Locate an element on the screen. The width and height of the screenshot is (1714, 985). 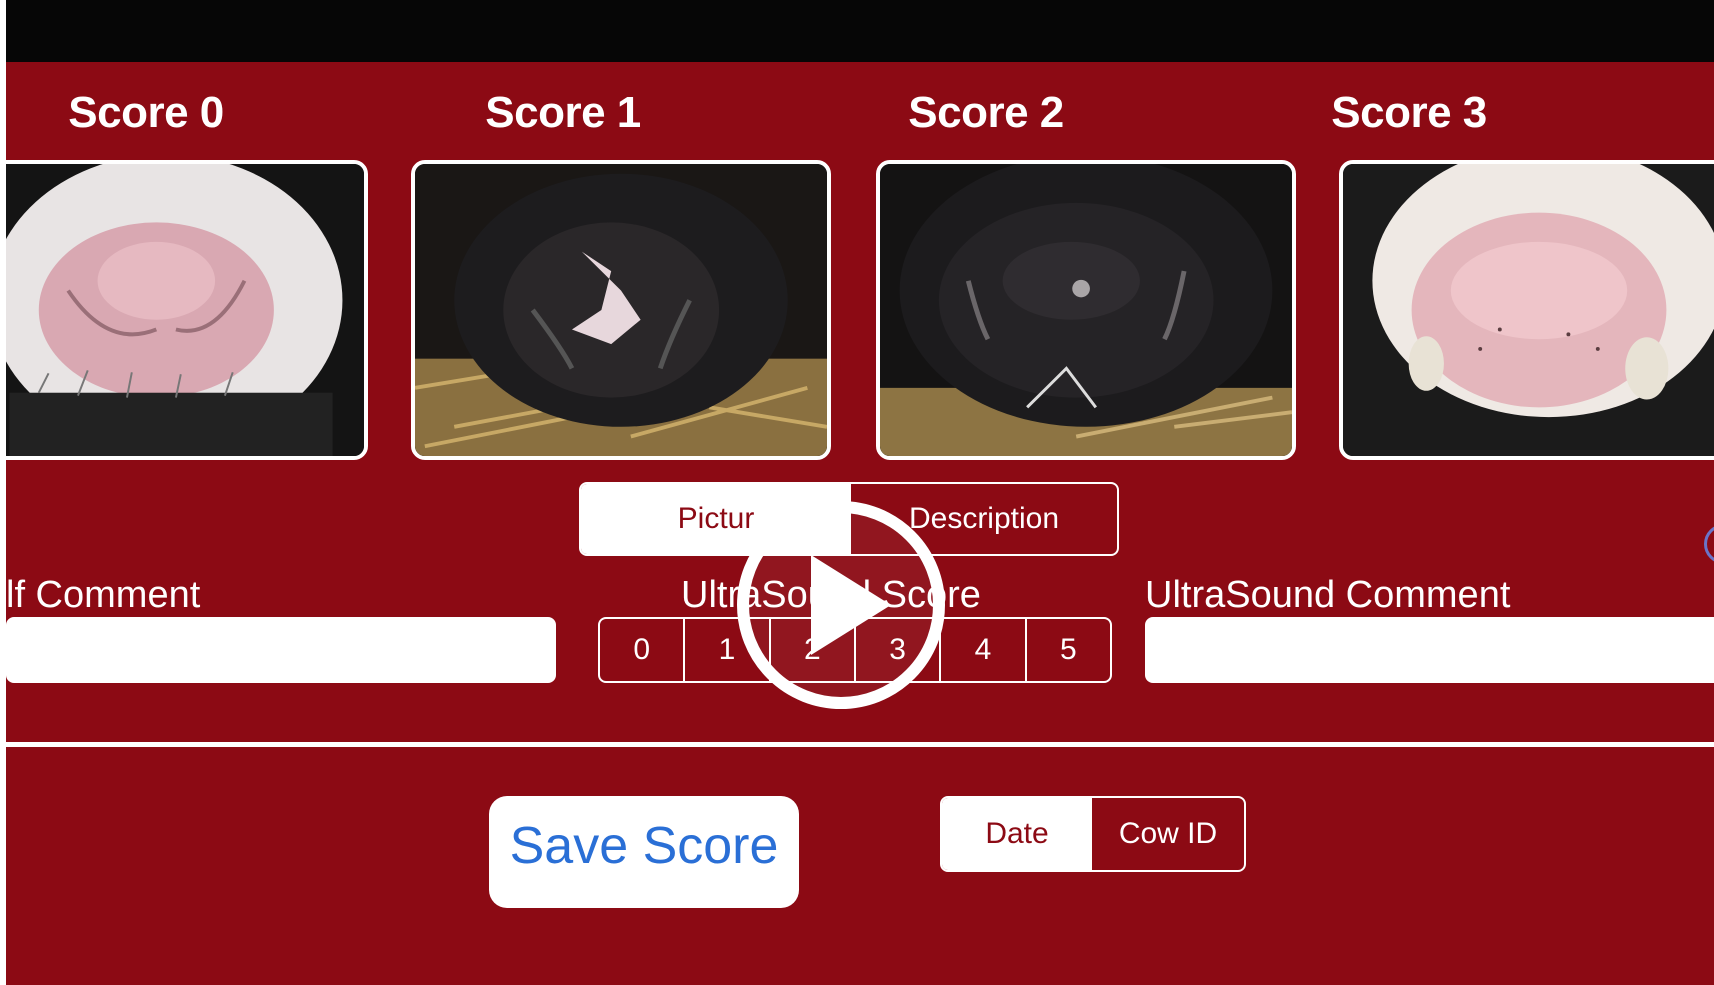
save-score-label: Save Score is located at coordinates (644, 846).